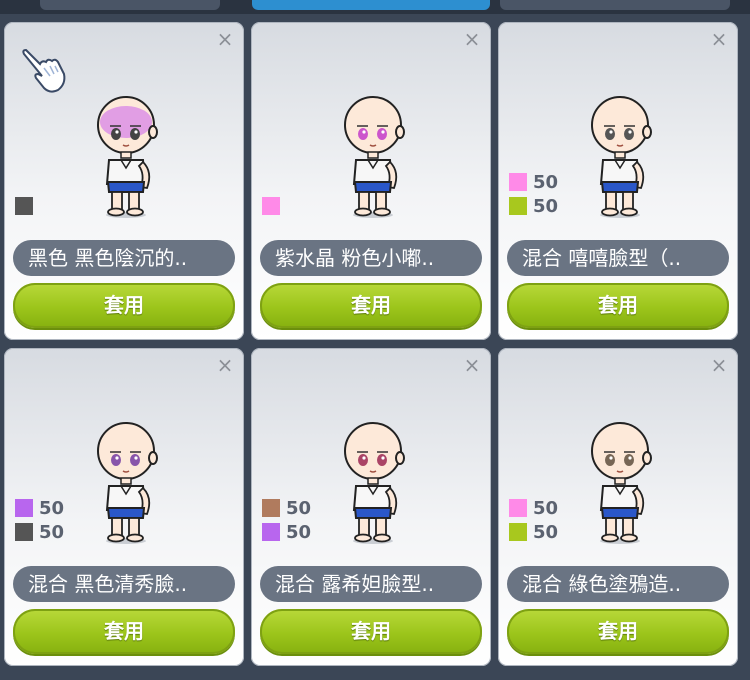 The image size is (750, 680). Describe the element at coordinates (130, 5) in the screenshot. I see `tab-left` at that location.